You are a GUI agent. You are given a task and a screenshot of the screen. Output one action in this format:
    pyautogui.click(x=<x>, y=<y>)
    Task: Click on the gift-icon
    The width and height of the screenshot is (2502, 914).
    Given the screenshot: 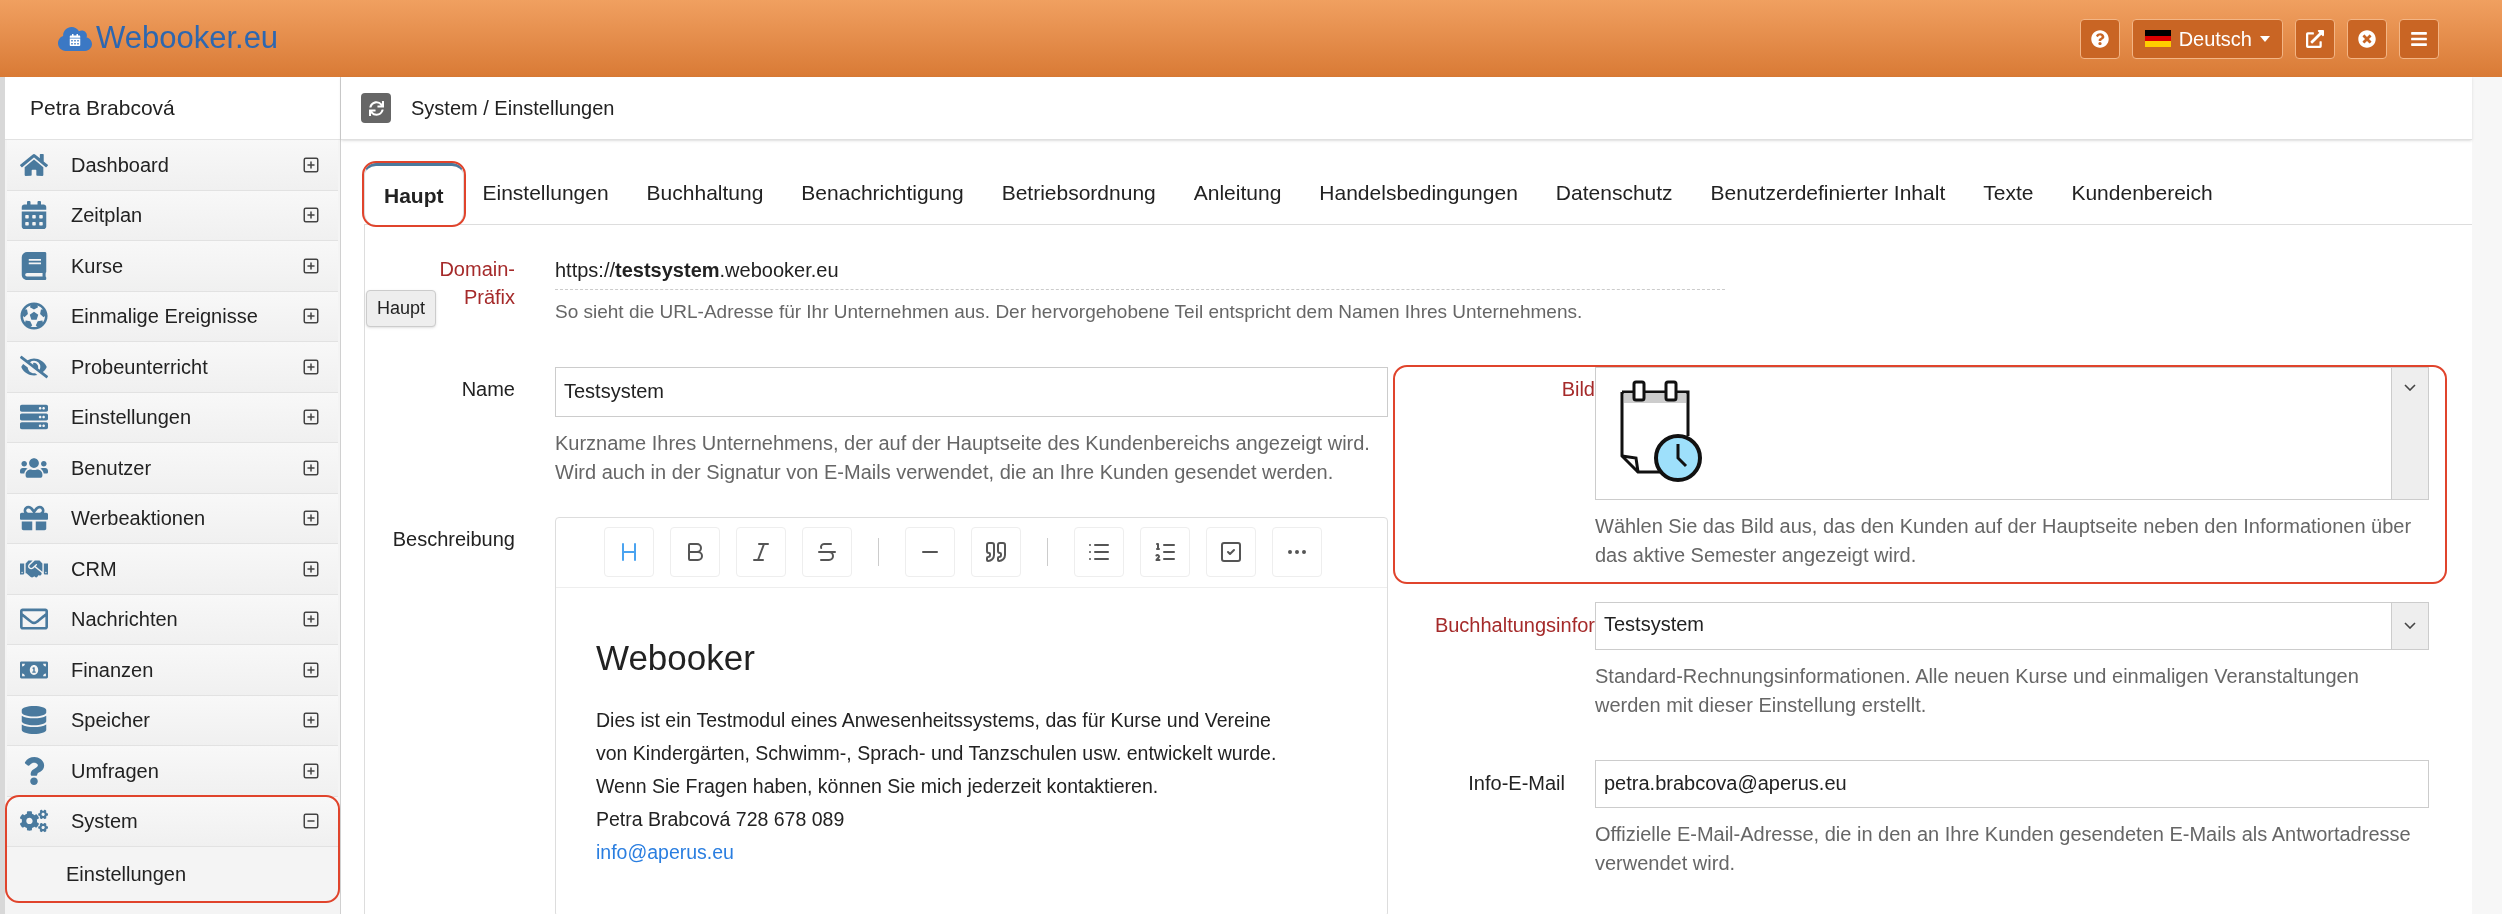 What is the action you would take?
    pyautogui.click(x=34, y=518)
    